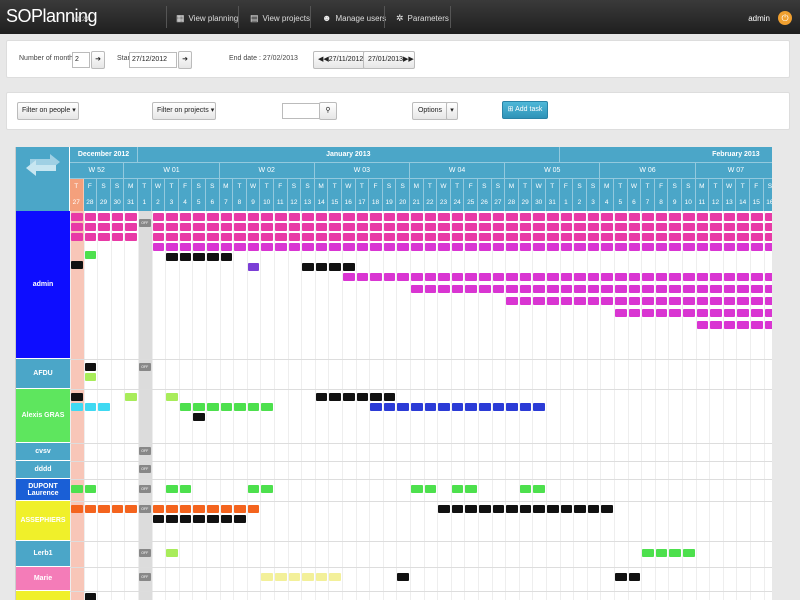 The width and height of the screenshot is (800, 600). I want to click on options-button: Options, so click(430, 111).